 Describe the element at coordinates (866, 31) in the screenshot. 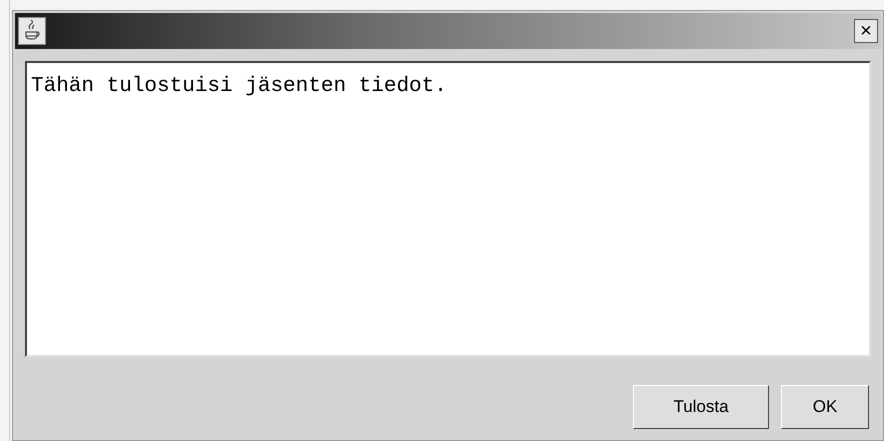

I see `close-button: ×` at that location.